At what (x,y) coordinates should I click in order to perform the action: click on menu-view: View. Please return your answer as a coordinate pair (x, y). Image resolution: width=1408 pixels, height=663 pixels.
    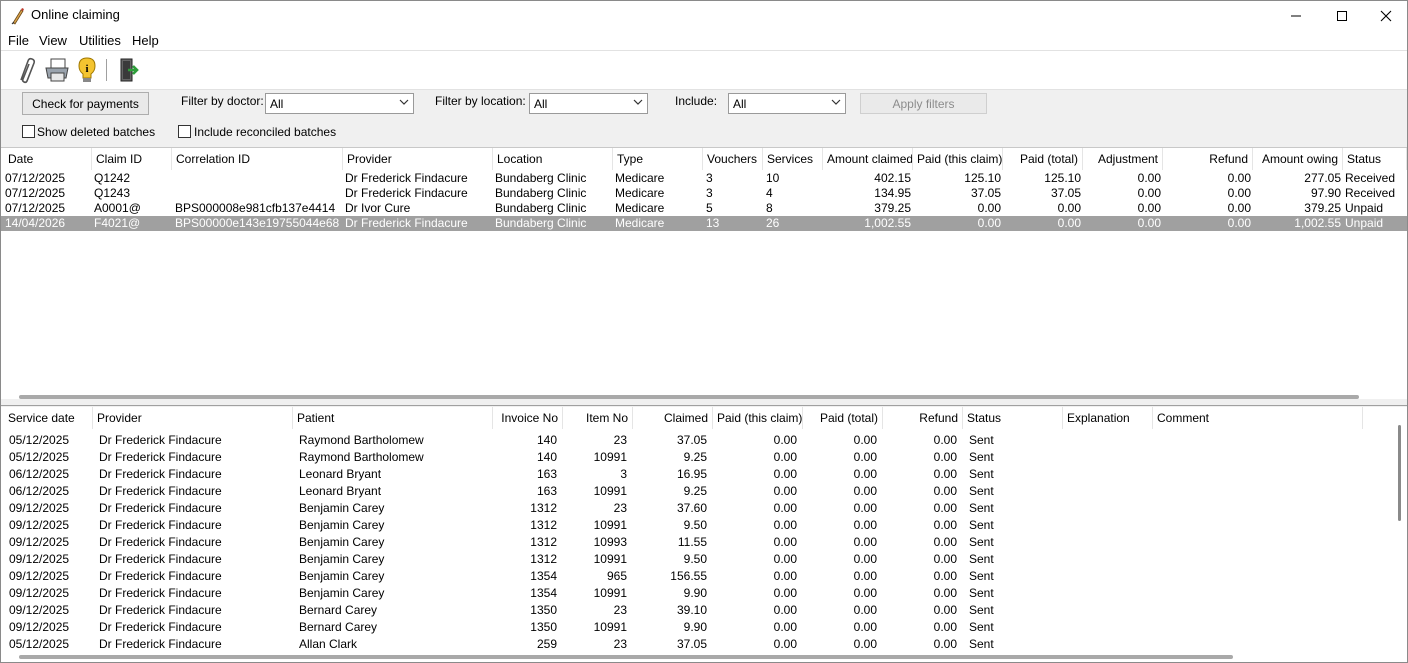
    Looking at the image, I should click on (53, 40).